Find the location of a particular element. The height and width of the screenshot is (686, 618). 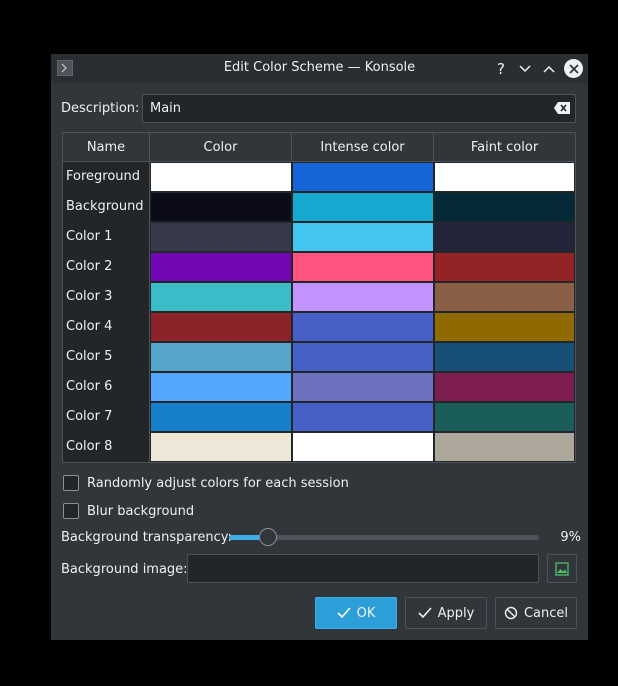

header-color: Color is located at coordinates (221, 147).